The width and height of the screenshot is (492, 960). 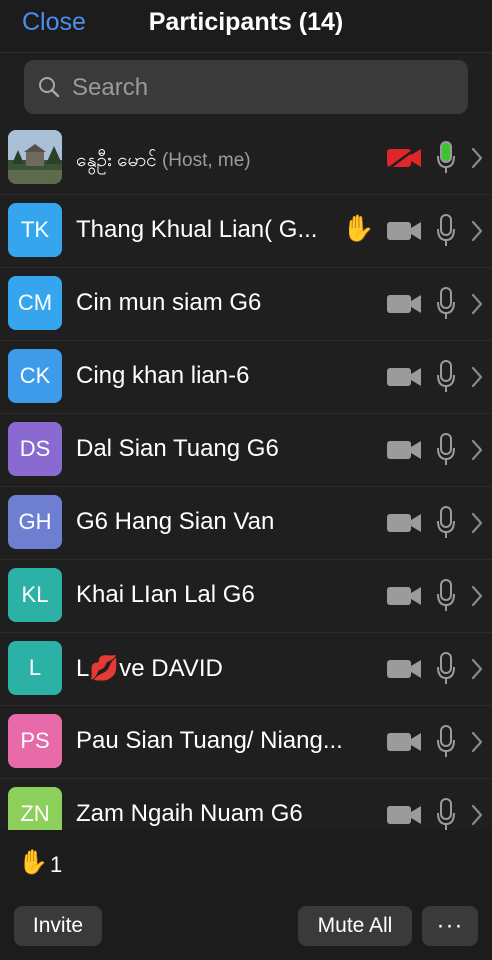 I want to click on participant-name-text: L💋ve DAVID, so click(x=149, y=668).